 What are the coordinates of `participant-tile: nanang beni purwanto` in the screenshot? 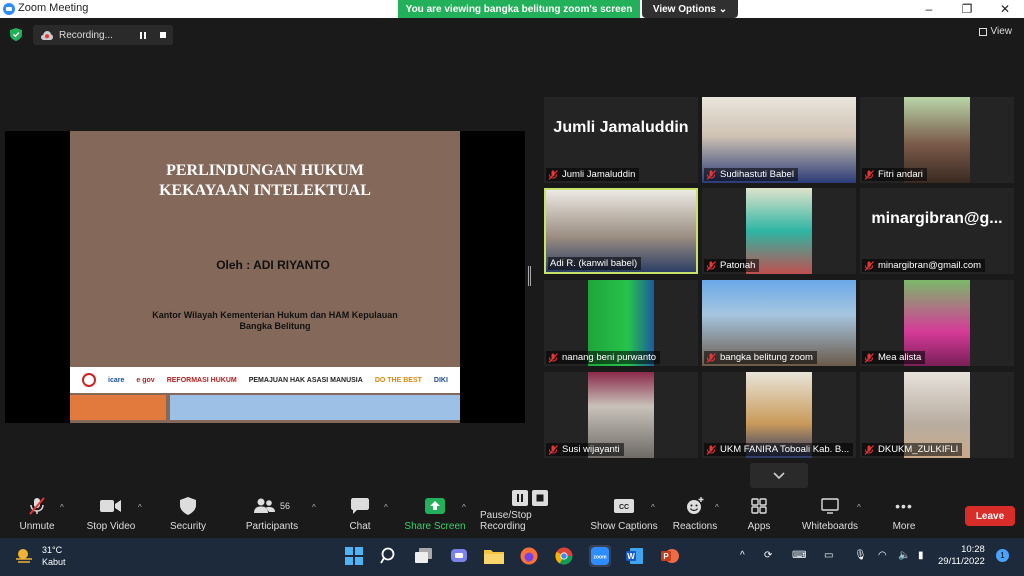 It's located at (621, 323).